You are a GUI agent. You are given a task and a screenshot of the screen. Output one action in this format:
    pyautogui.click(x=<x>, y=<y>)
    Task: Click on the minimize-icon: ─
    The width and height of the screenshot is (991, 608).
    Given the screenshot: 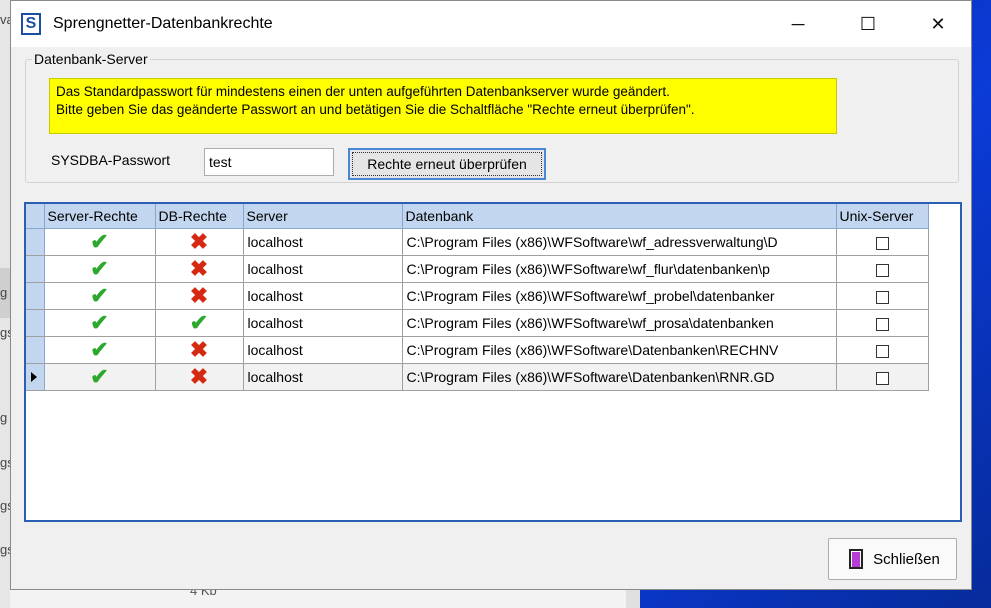 What is the action you would take?
    pyautogui.click(x=798, y=23)
    